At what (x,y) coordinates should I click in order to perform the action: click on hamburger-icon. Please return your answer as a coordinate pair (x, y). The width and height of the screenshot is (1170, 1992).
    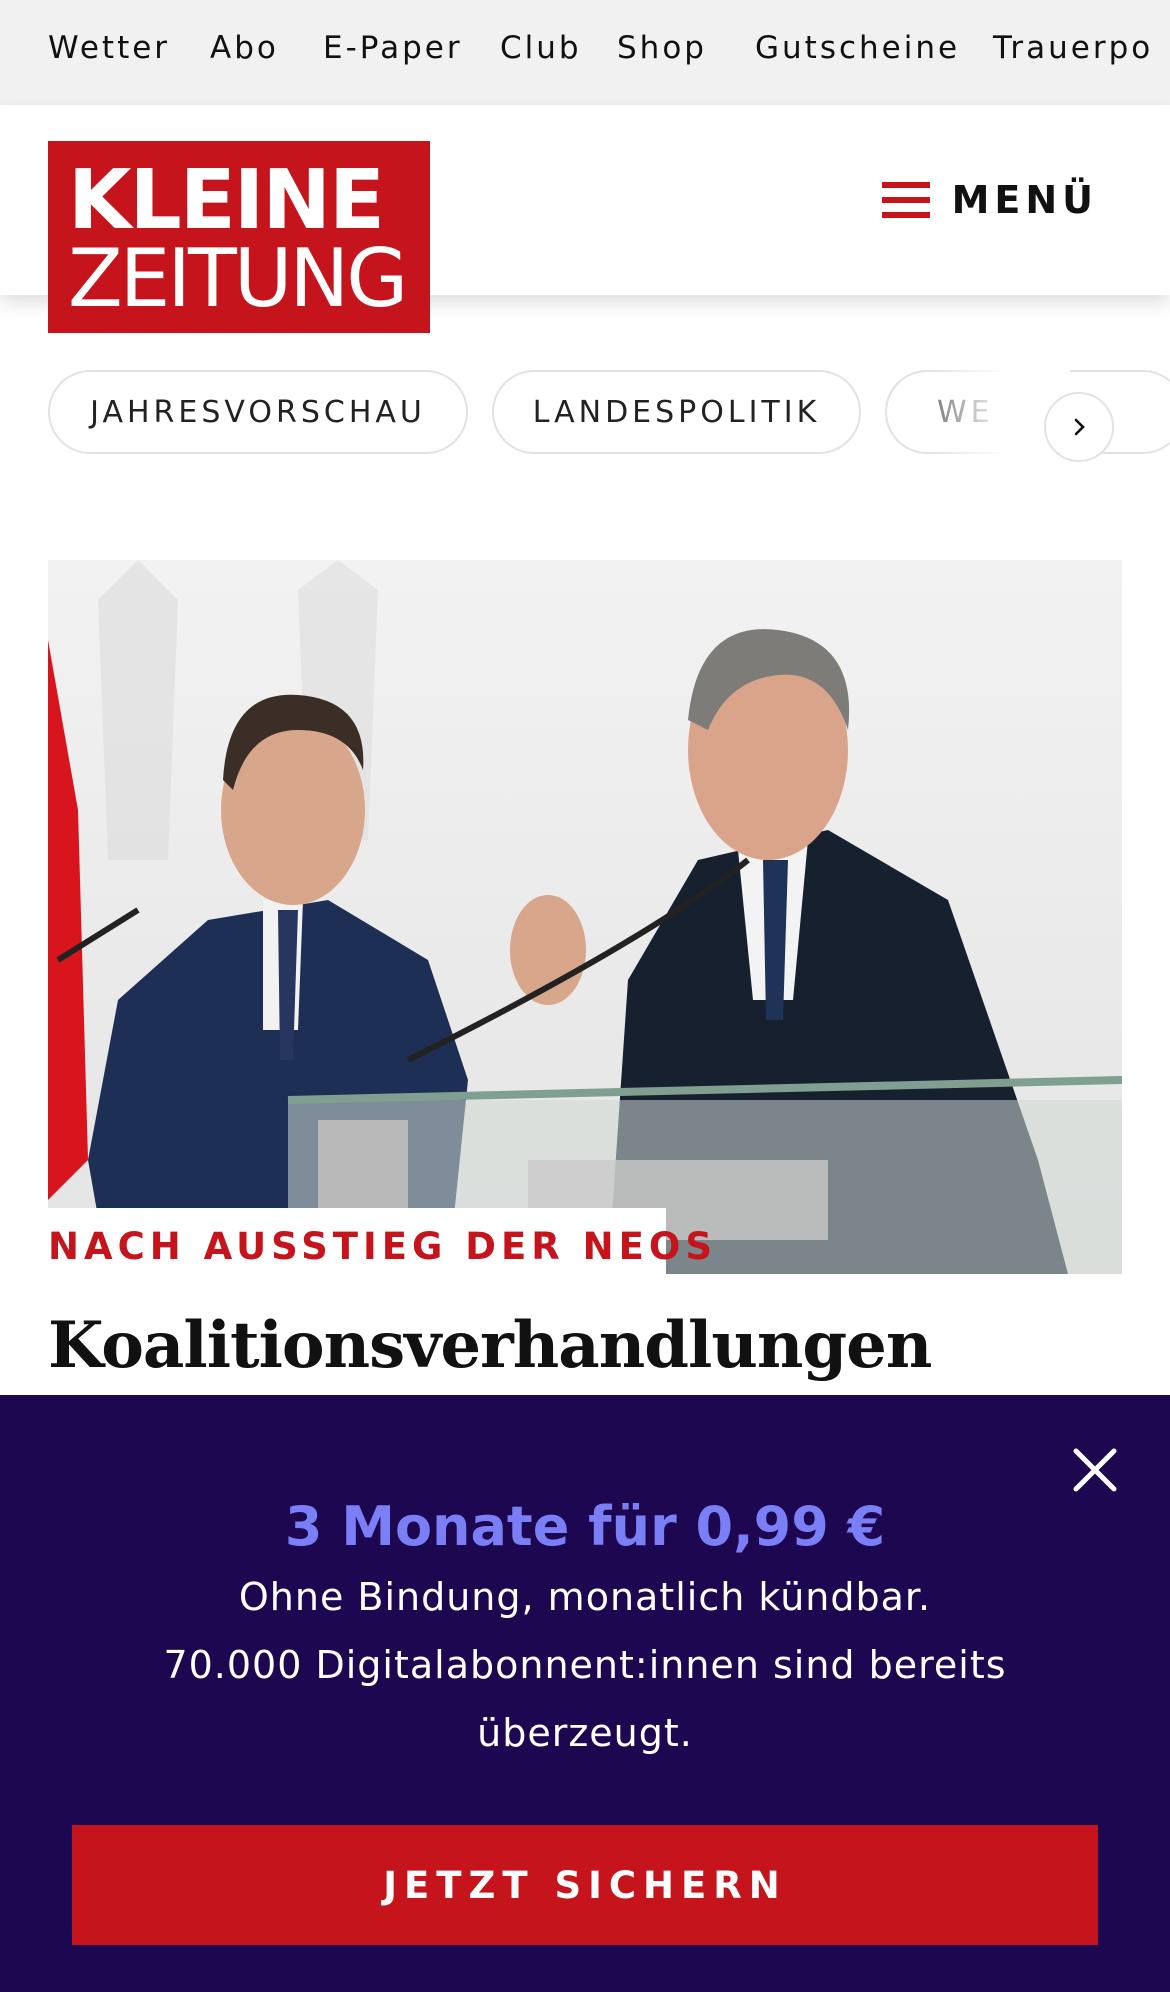
    Looking at the image, I should click on (905, 200).